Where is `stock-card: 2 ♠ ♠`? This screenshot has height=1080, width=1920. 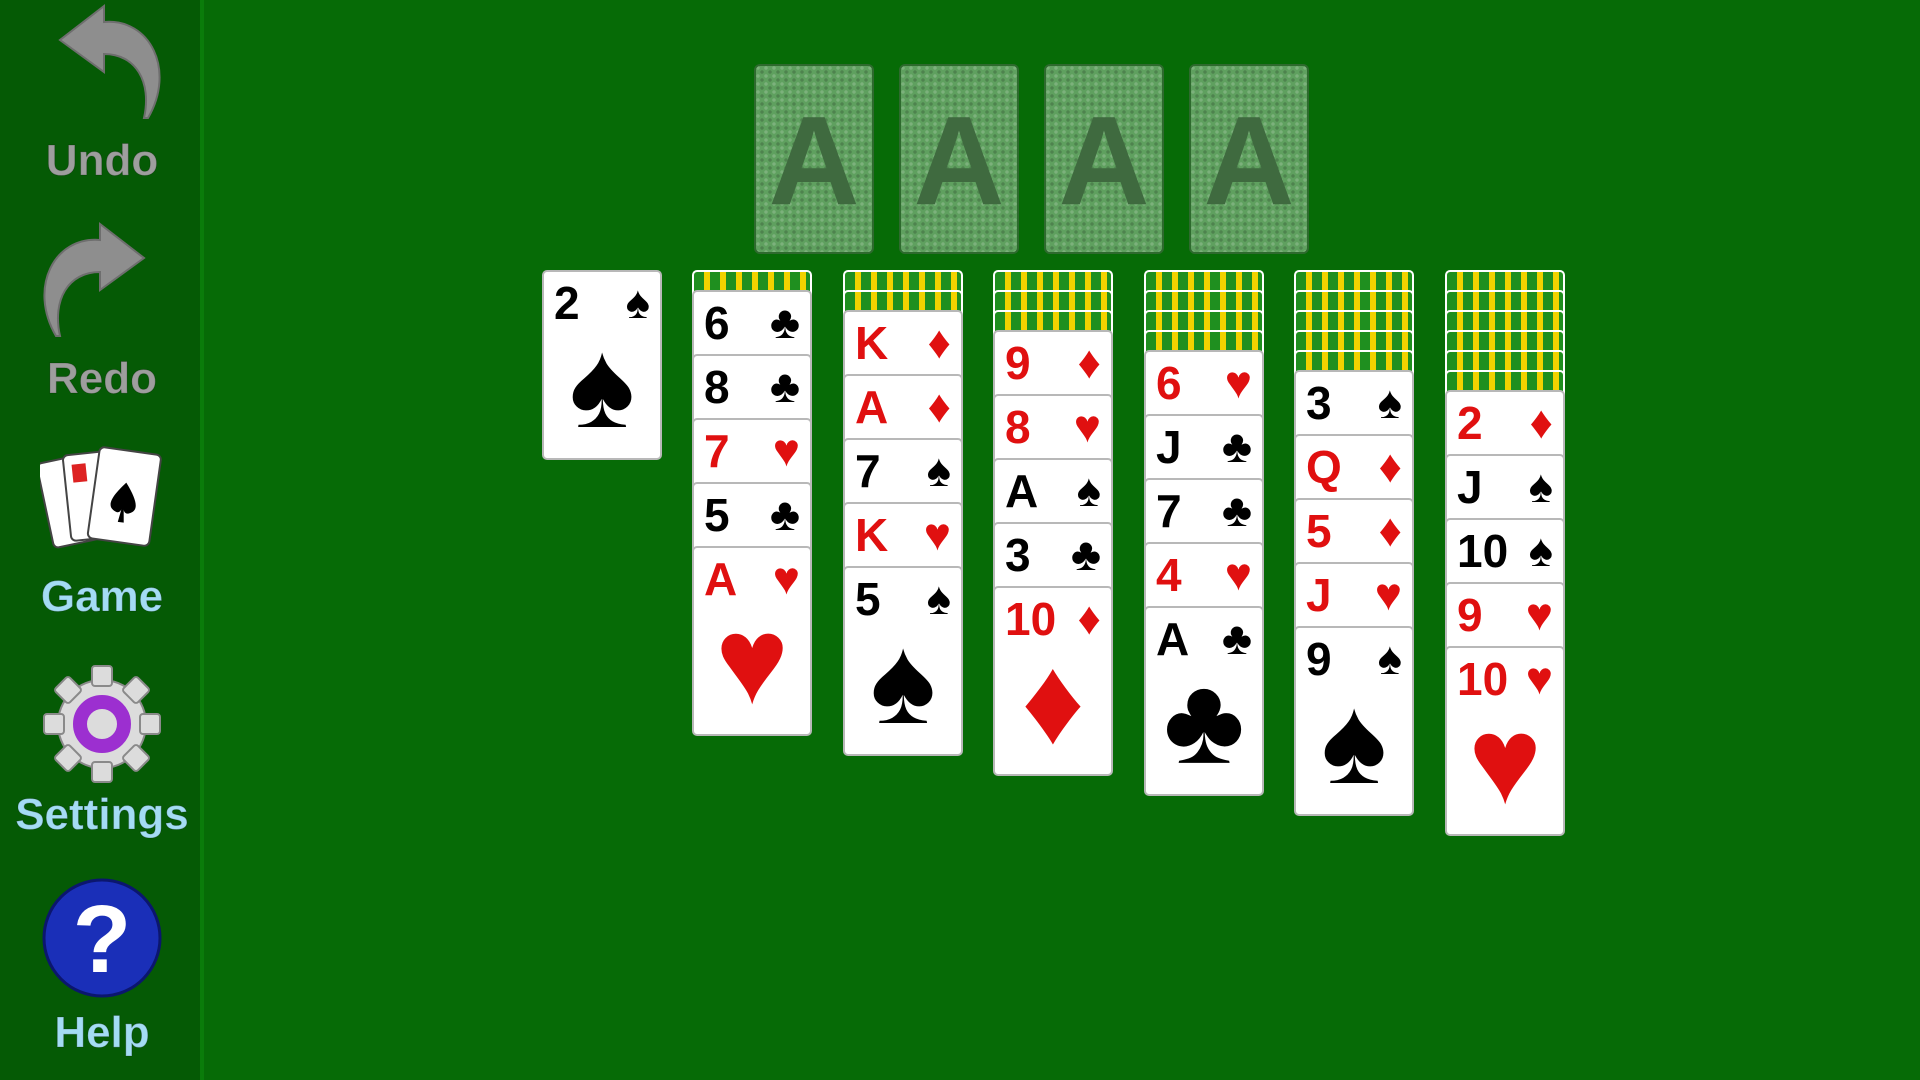 stock-card: 2 ♠ ♠ is located at coordinates (602, 365).